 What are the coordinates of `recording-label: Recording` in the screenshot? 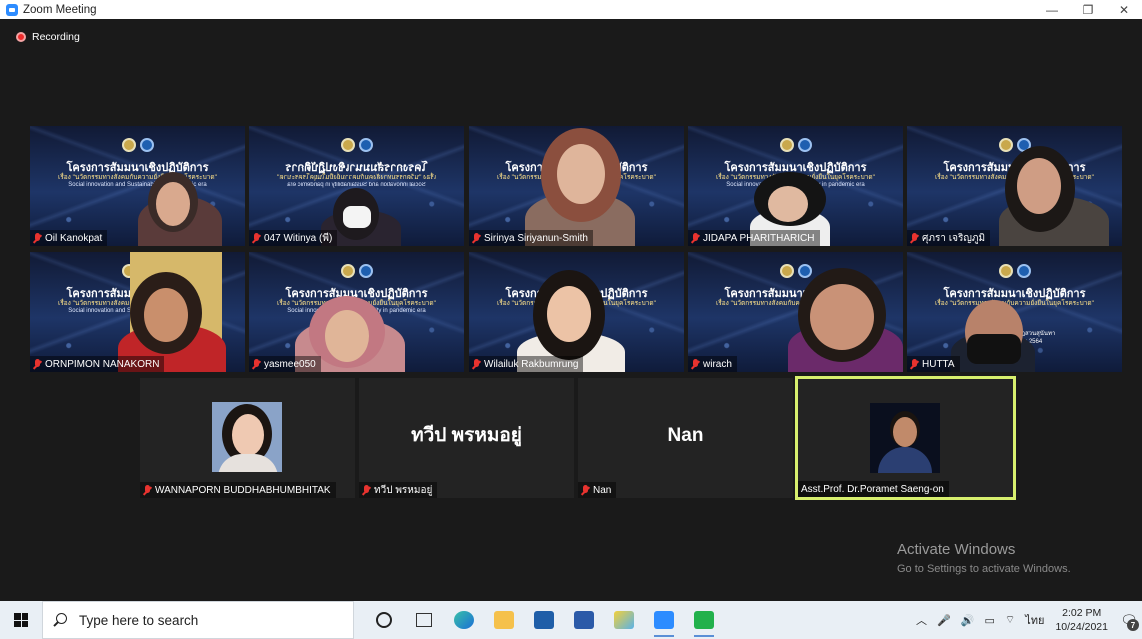 It's located at (56, 37).